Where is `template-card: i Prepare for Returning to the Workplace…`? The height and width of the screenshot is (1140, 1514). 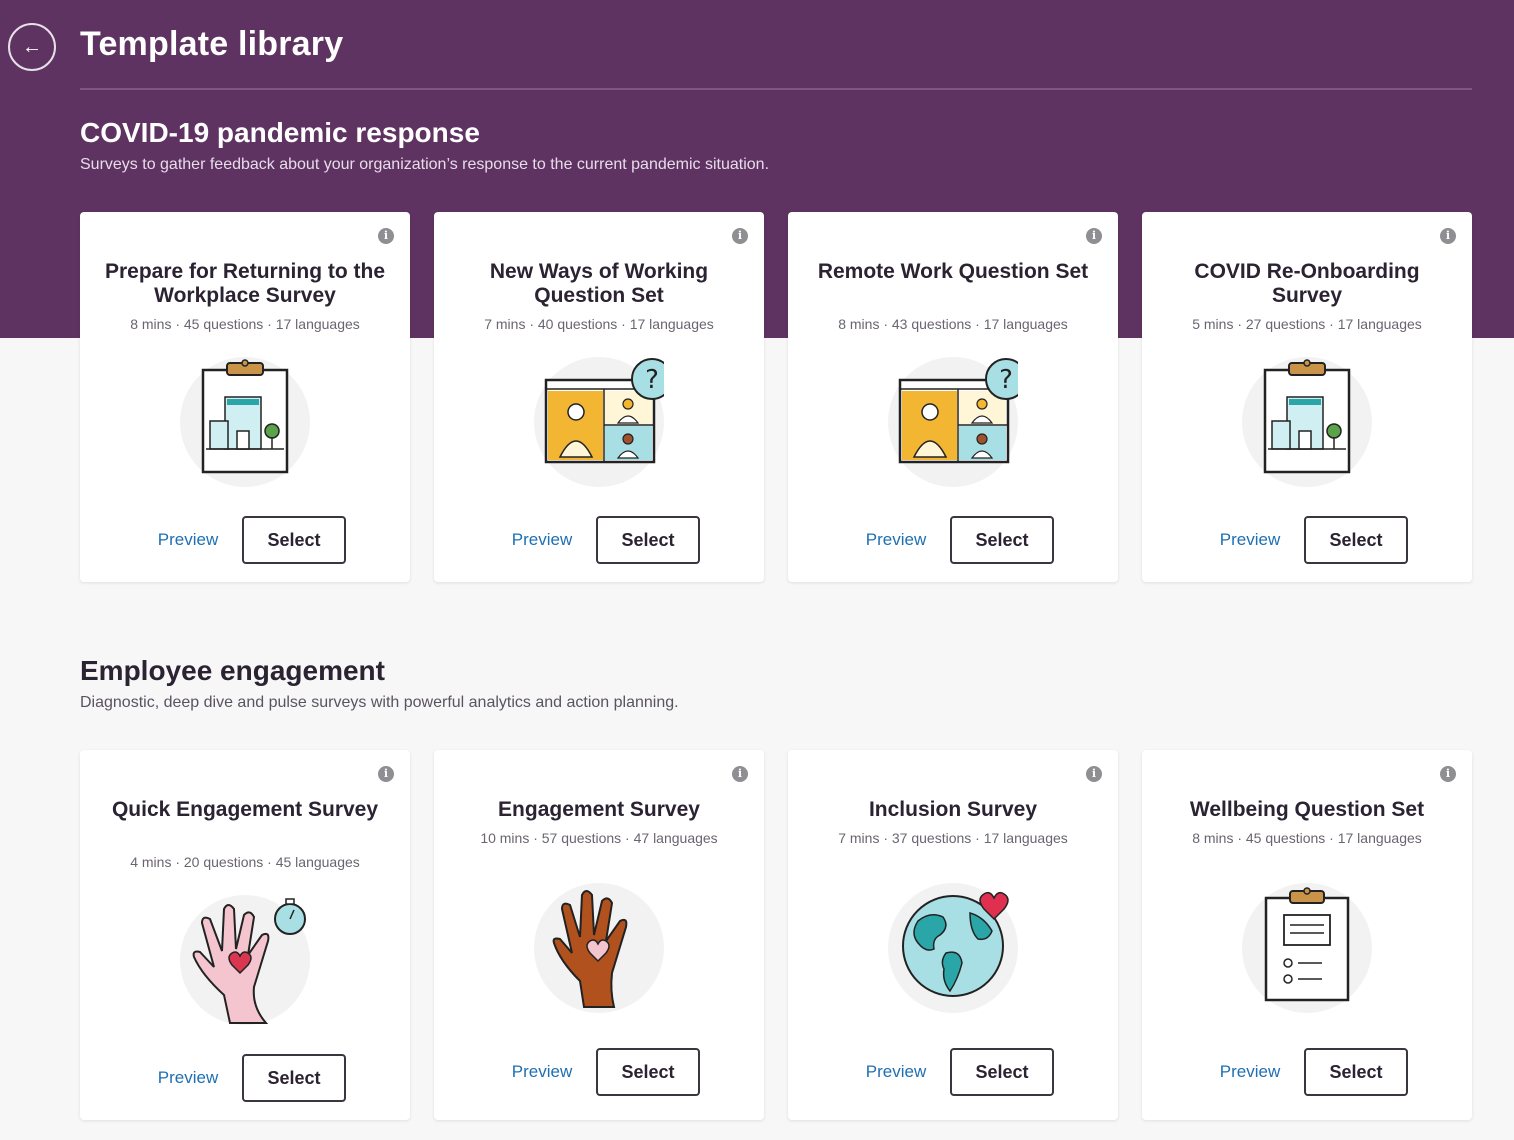 template-card: i Prepare for Returning to the Workplace… is located at coordinates (245, 397).